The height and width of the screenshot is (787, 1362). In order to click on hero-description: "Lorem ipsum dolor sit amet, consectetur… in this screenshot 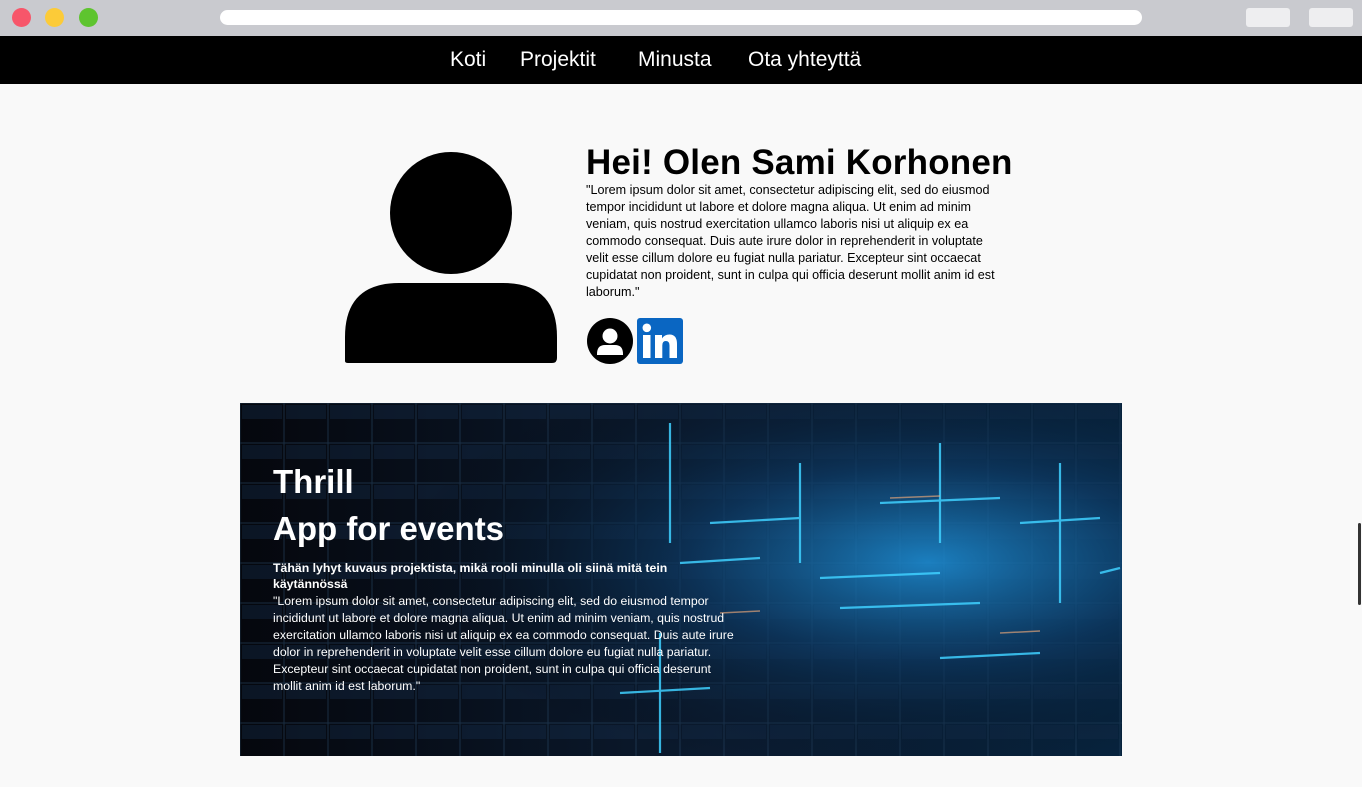, I will do `click(790, 241)`.